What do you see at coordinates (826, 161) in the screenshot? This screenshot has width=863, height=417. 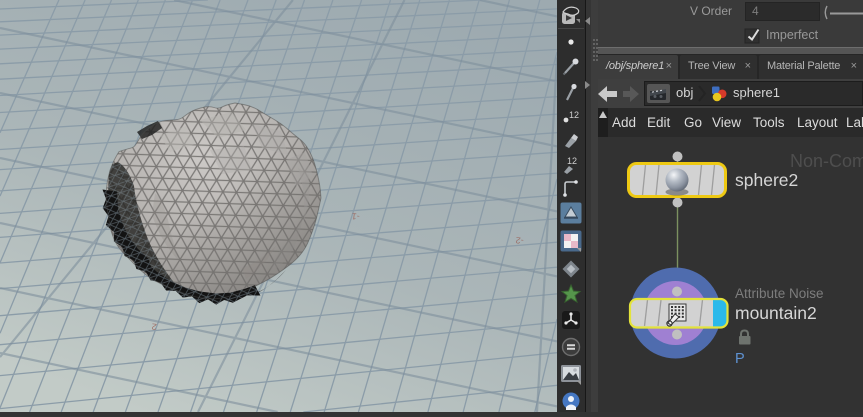 I see `svg-text: Non-Com` at bounding box center [826, 161].